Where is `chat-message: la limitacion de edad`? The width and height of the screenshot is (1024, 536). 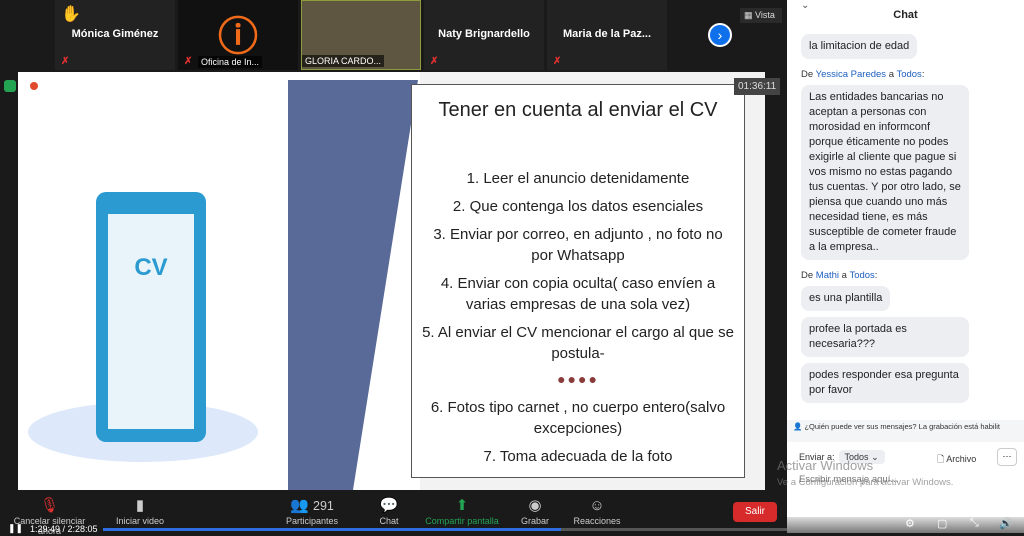 chat-message: la limitacion de edad is located at coordinates (859, 46).